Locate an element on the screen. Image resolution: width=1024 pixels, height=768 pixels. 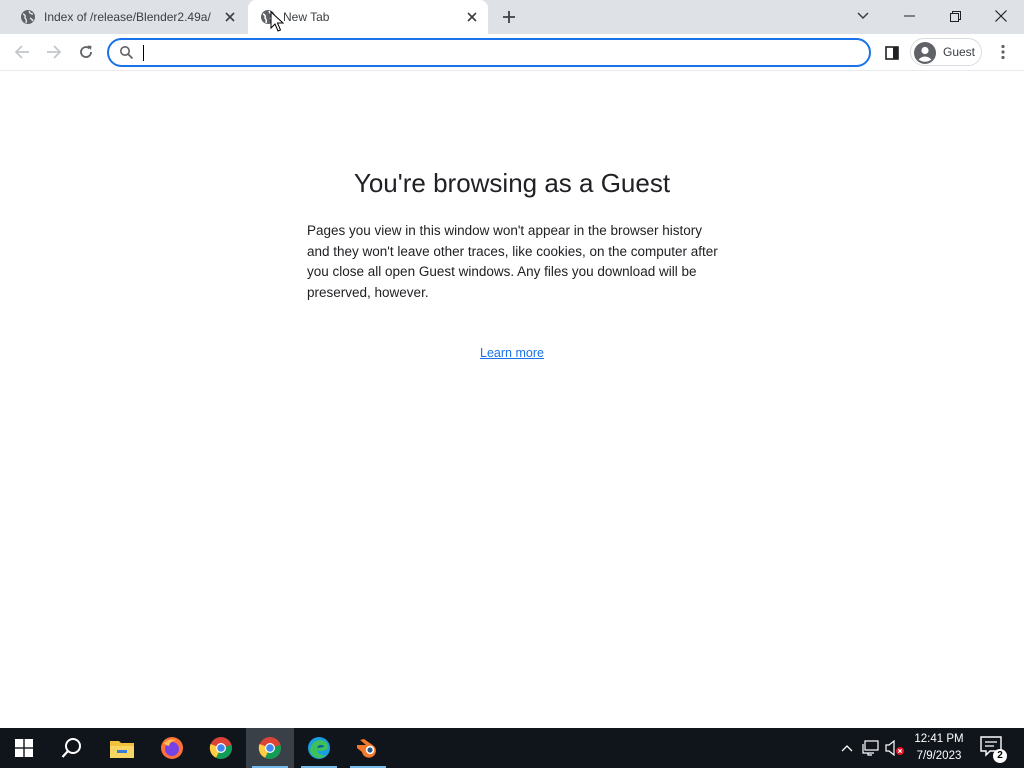
blender-icon is located at coordinates (366, 748).